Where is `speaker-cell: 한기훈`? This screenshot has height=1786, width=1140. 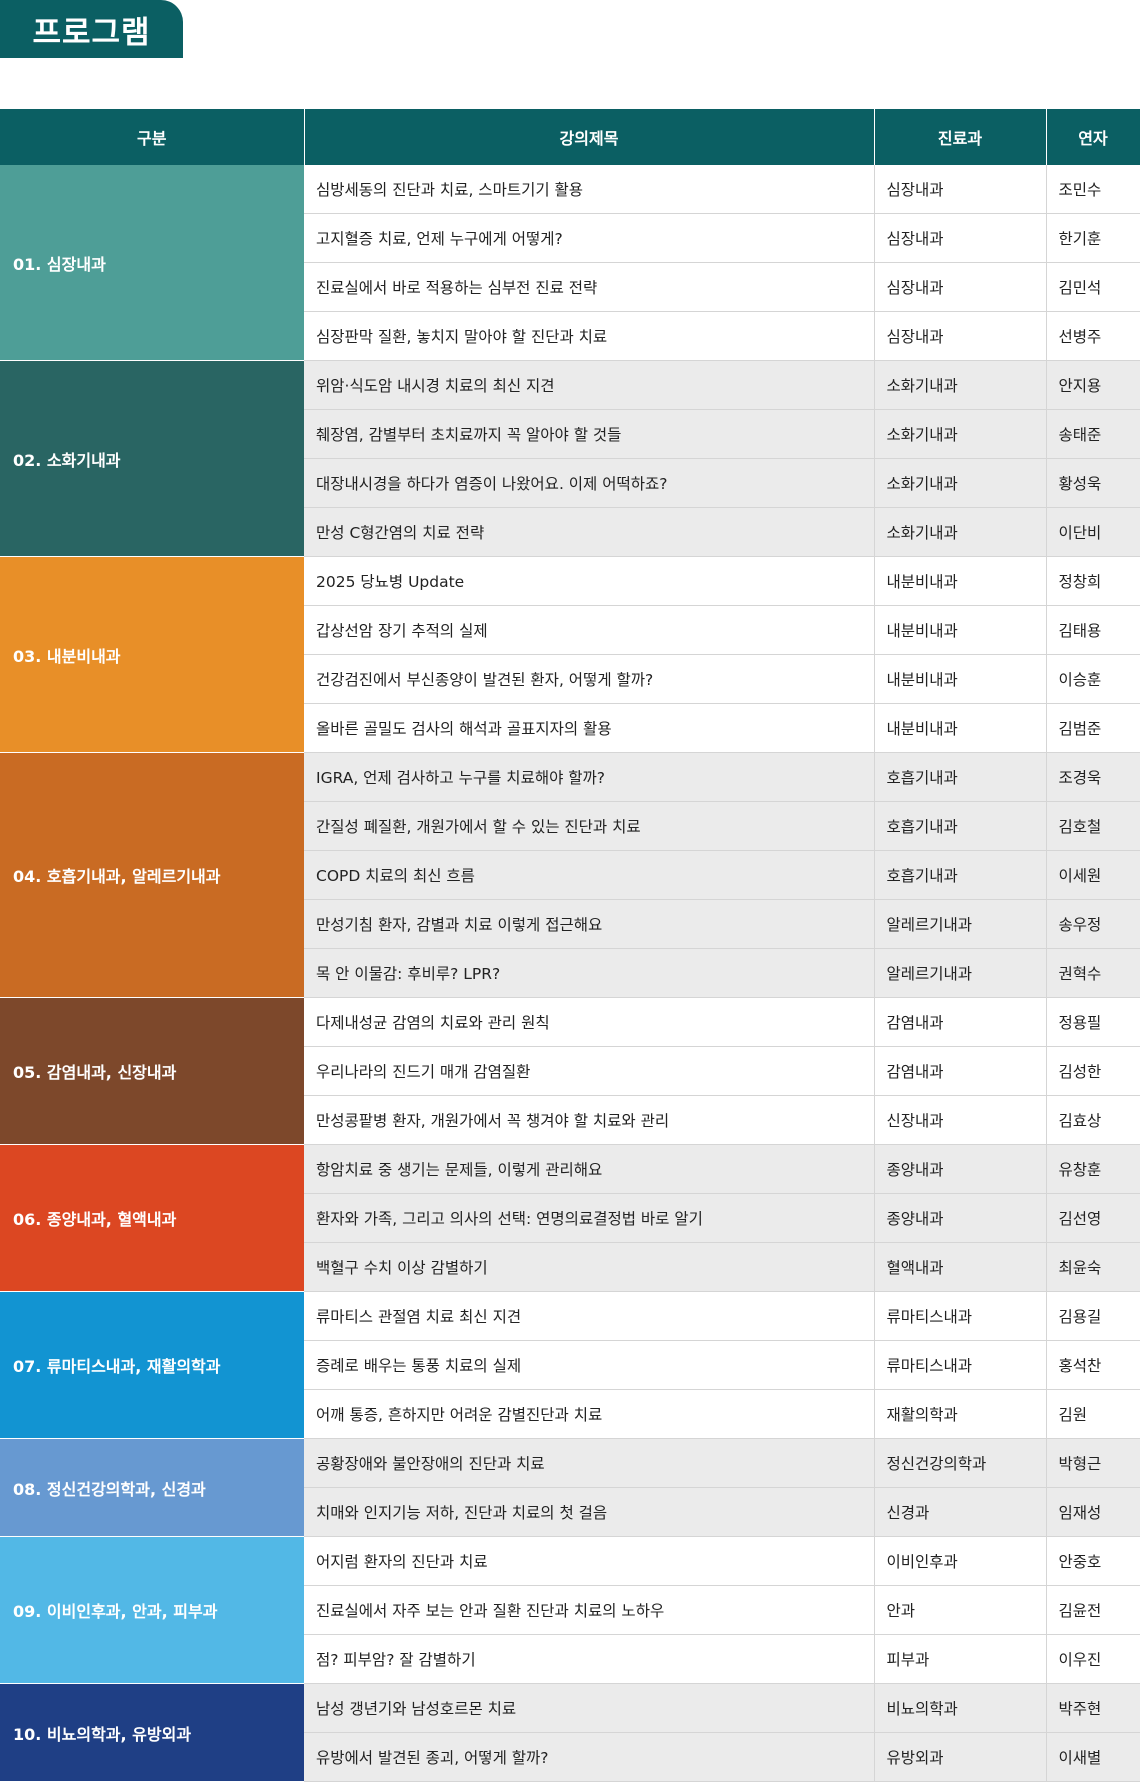
speaker-cell: 한기훈 is located at coordinates (1093, 238).